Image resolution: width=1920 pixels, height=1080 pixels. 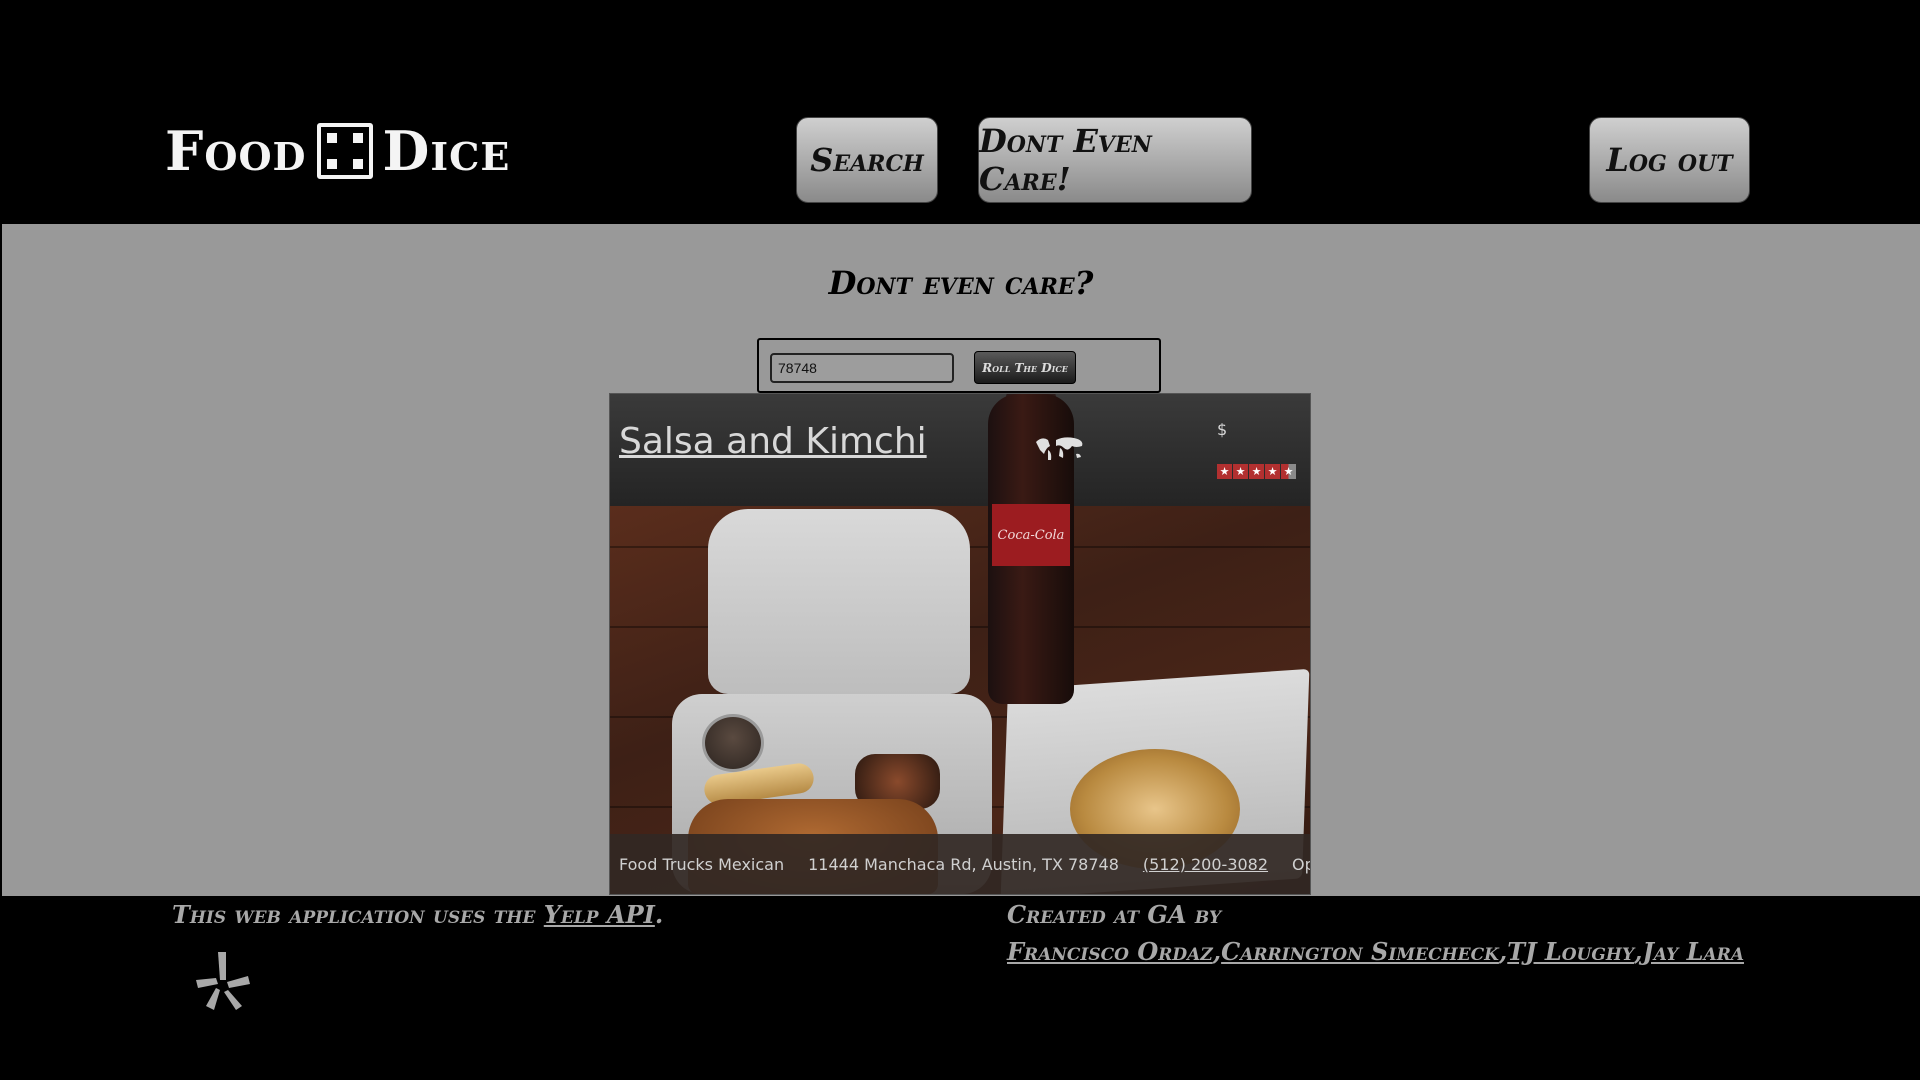 What do you see at coordinates (862, 368) in the screenshot?
I see `zip-code-input` at bounding box center [862, 368].